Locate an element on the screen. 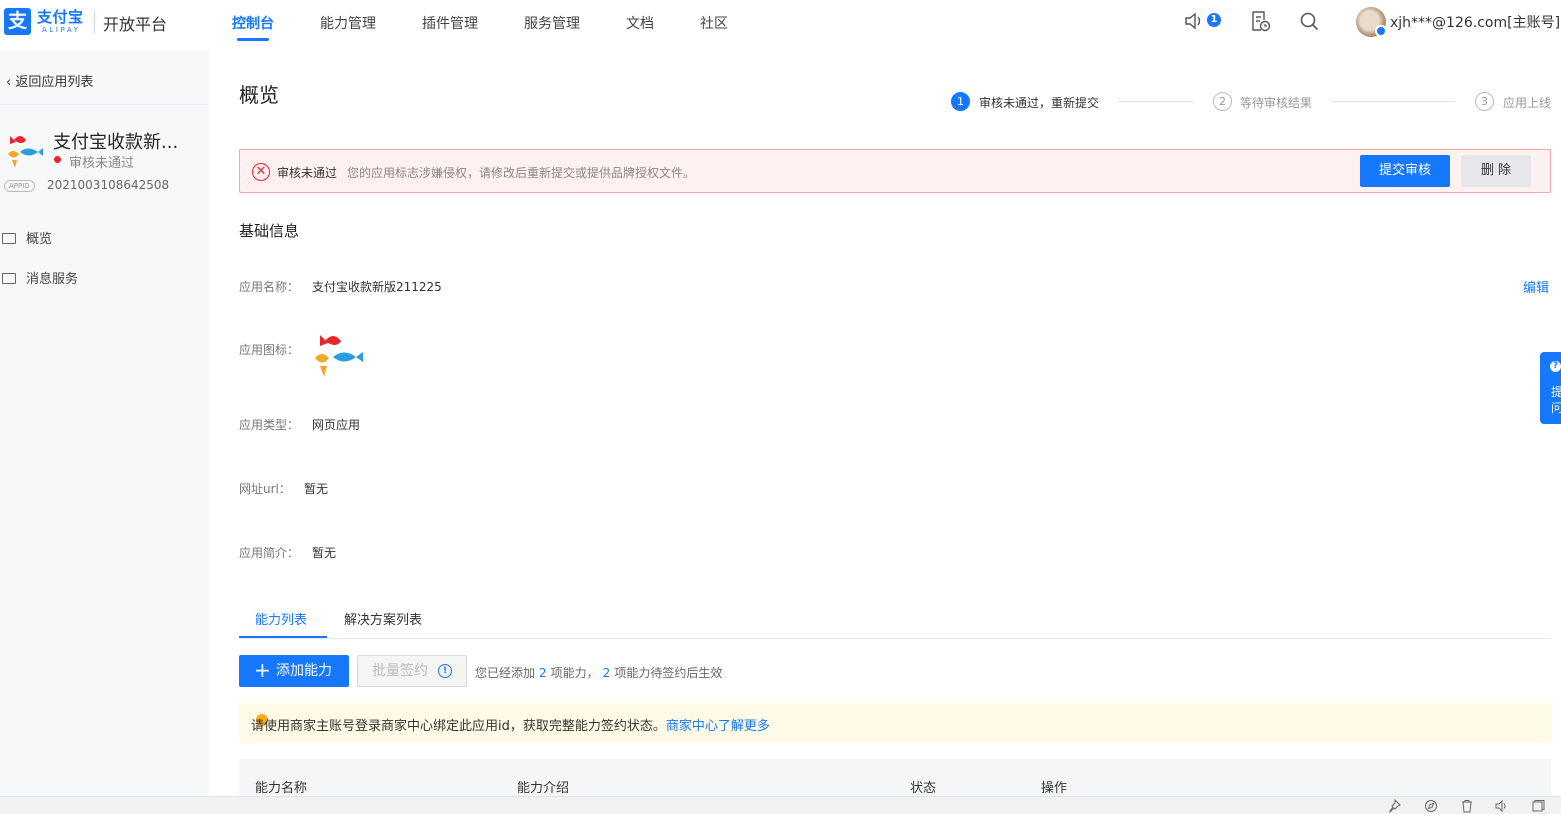  app-name-label: 应用名称： is located at coordinates (269, 287).